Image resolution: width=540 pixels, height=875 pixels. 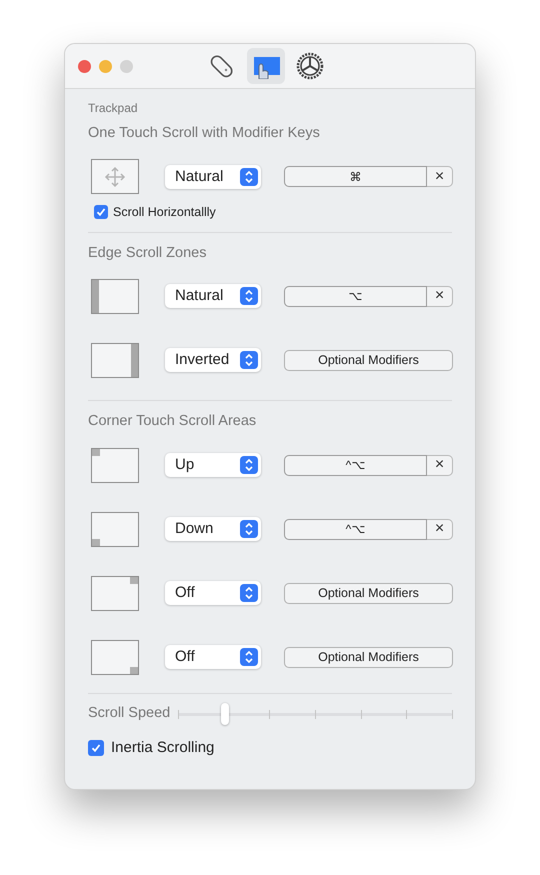 I want to click on direction-popup: Inverted, so click(x=213, y=360).